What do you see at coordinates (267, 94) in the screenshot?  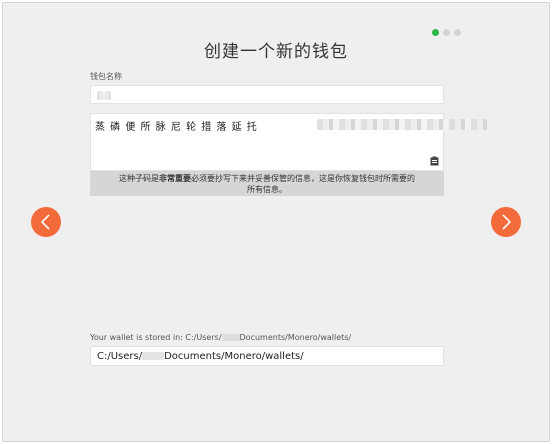 I see `wallet-name-input` at bounding box center [267, 94].